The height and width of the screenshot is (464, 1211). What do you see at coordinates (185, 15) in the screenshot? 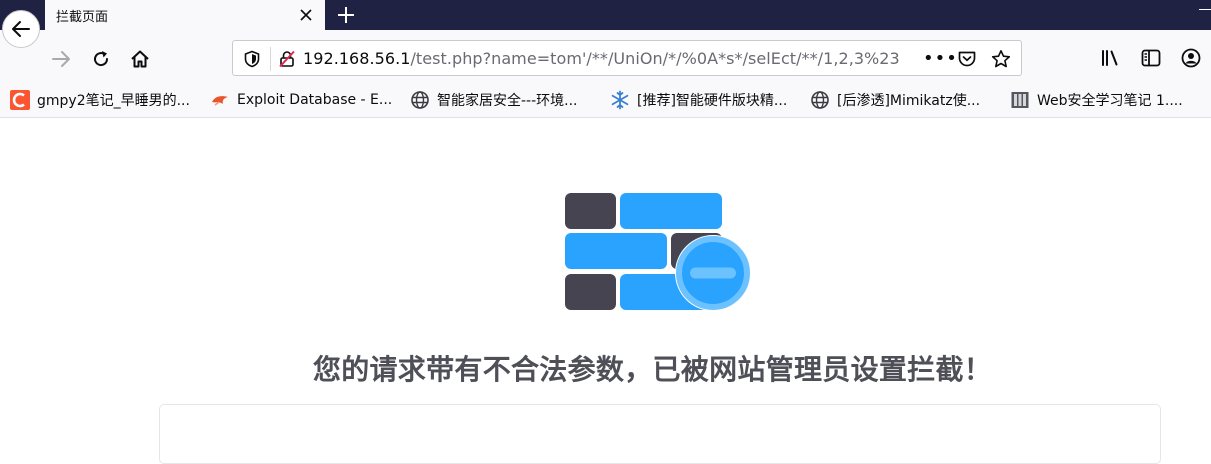
I see `tab-active: 拦截页面` at bounding box center [185, 15].